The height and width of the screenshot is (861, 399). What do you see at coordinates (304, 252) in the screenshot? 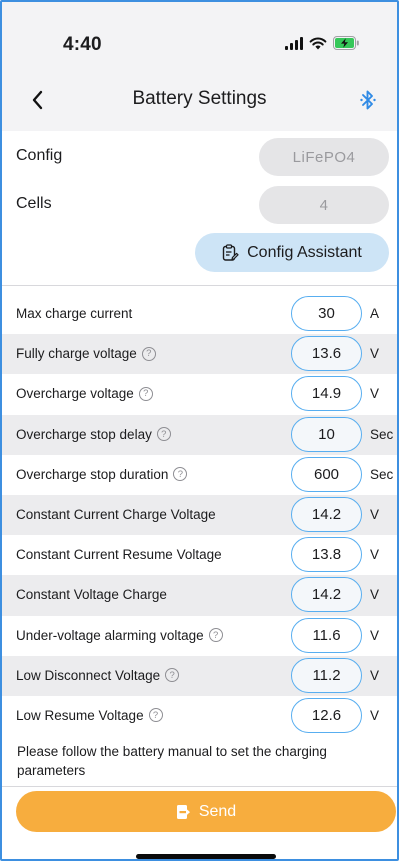
I see `config-assistant-label: Config Assistant` at bounding box center [304, 252].